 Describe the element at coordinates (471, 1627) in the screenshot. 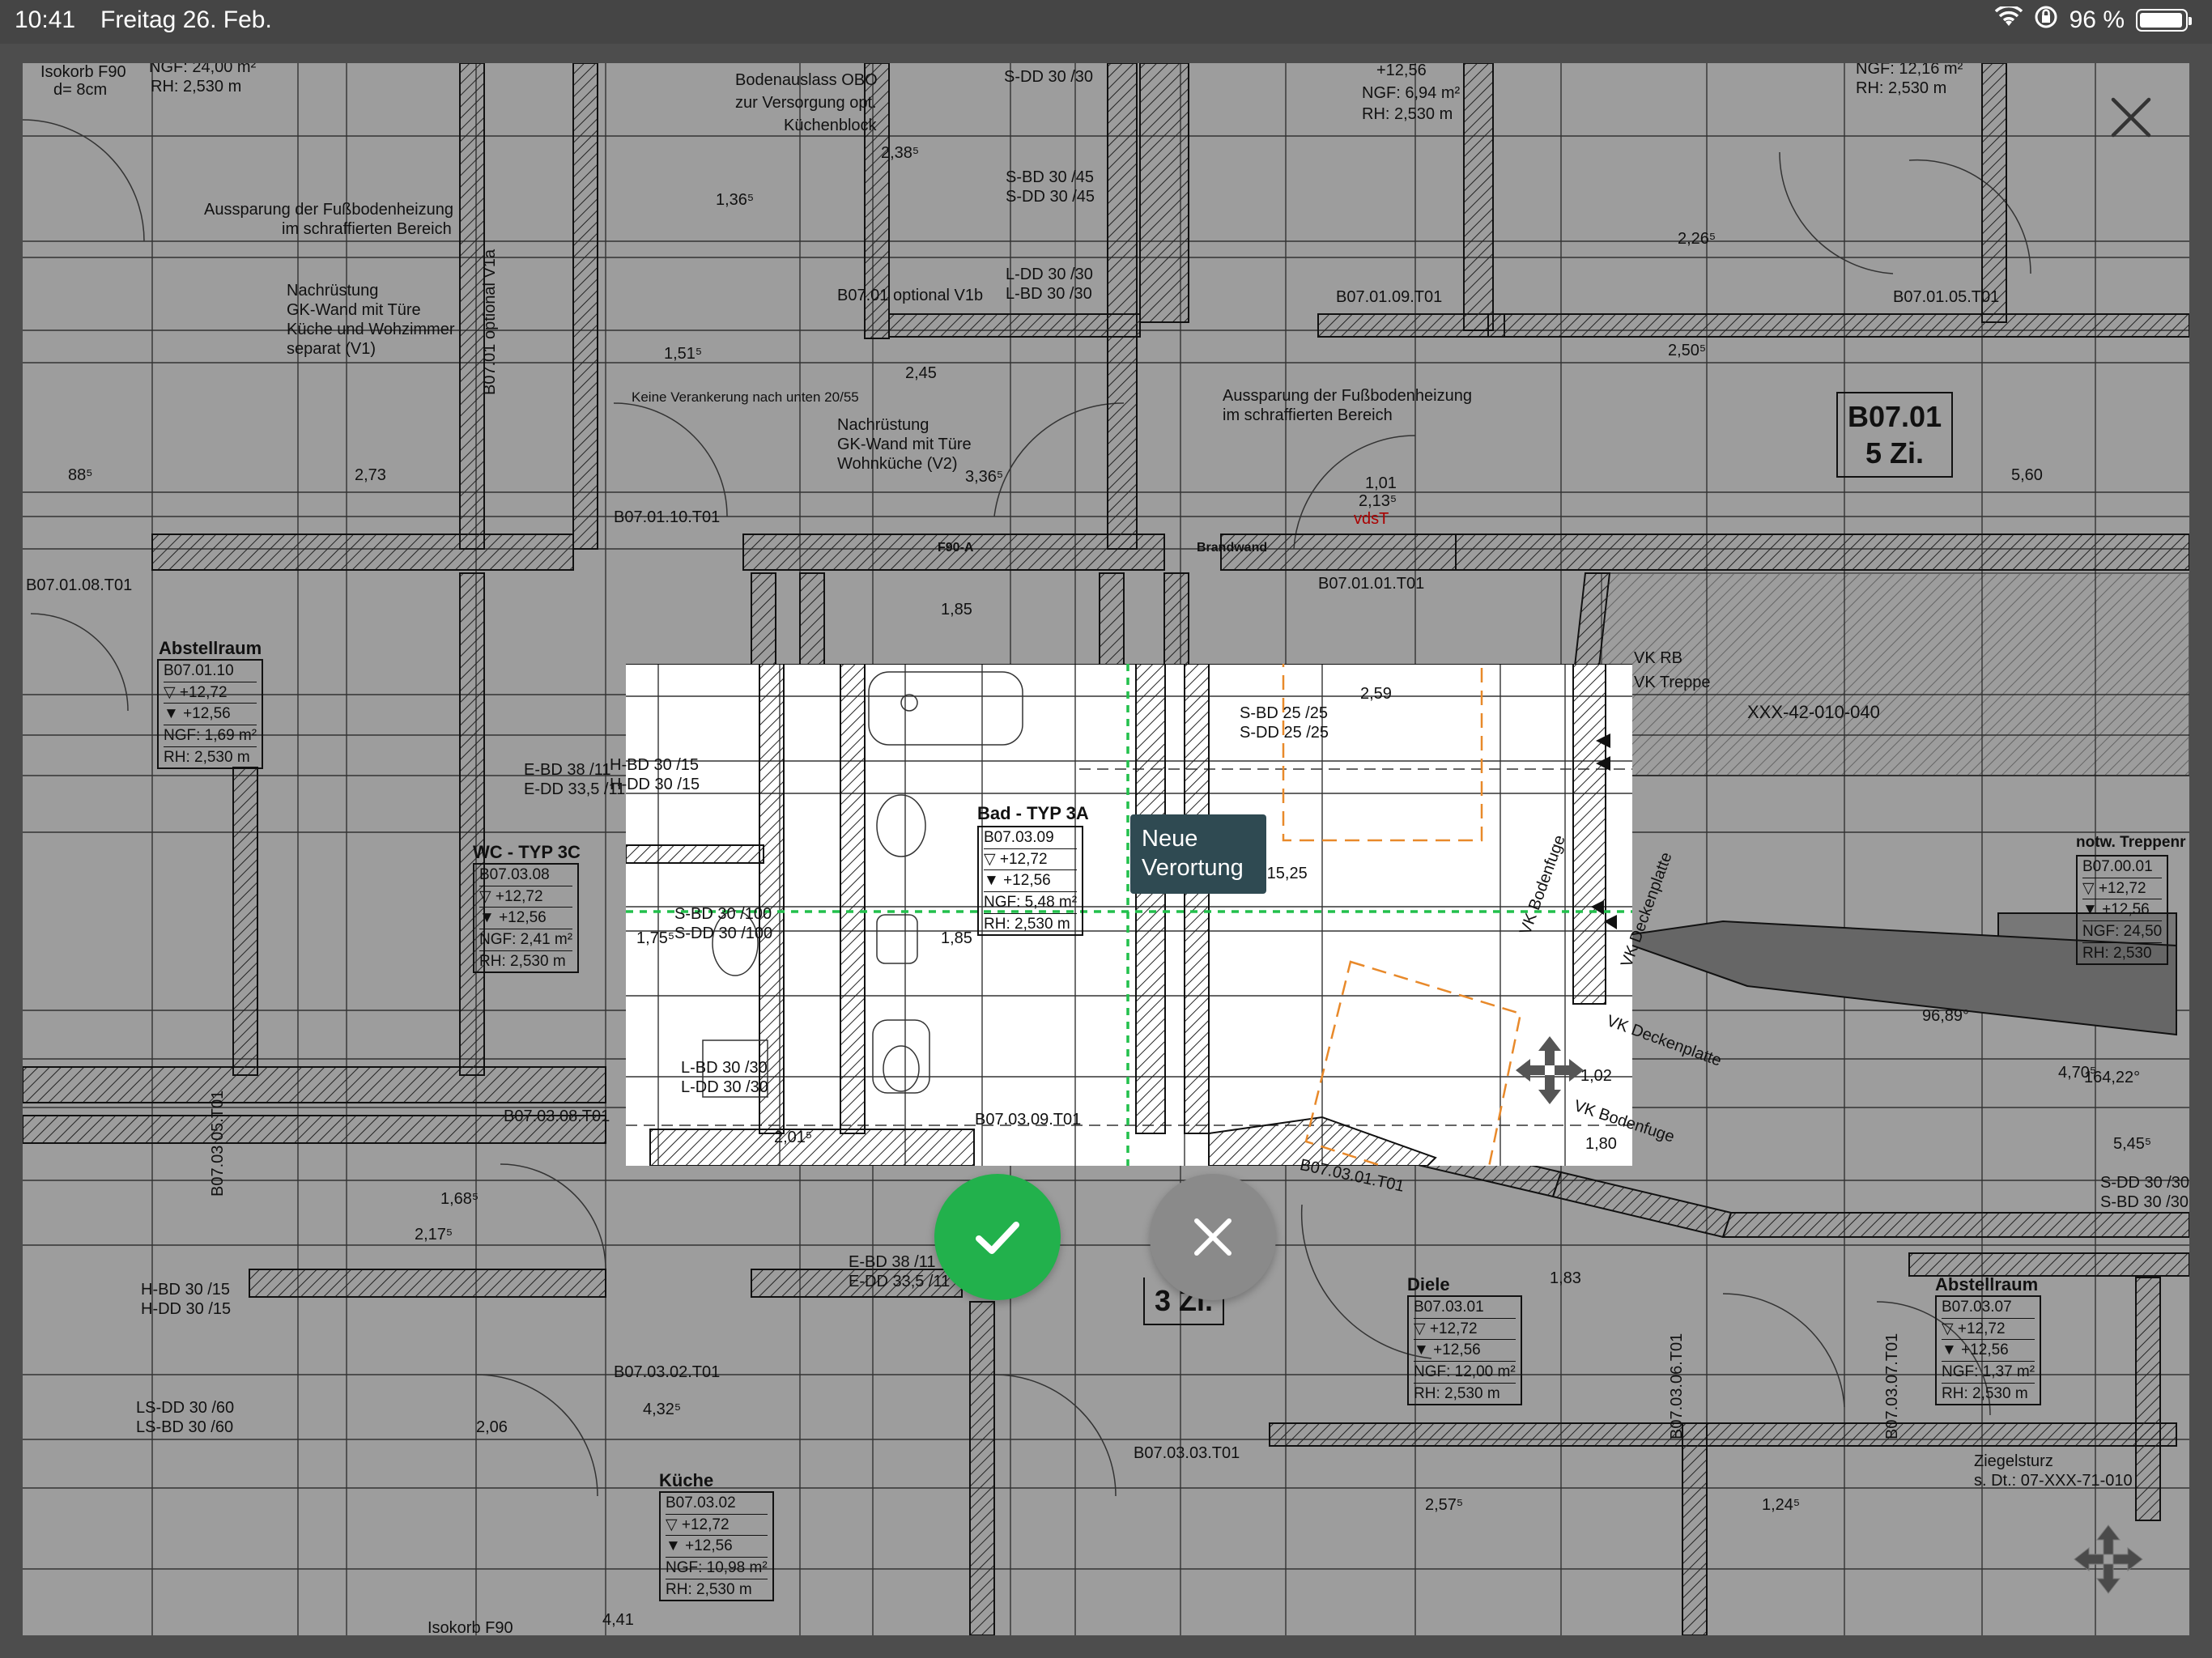

I see `plan-label: Isokorb F90` at that location.